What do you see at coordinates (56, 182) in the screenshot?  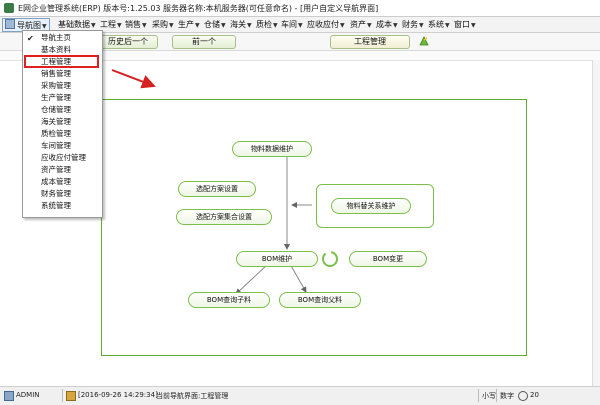 I see `dropdown-item-cost: 成本管理` at bounding box center [56, 182].